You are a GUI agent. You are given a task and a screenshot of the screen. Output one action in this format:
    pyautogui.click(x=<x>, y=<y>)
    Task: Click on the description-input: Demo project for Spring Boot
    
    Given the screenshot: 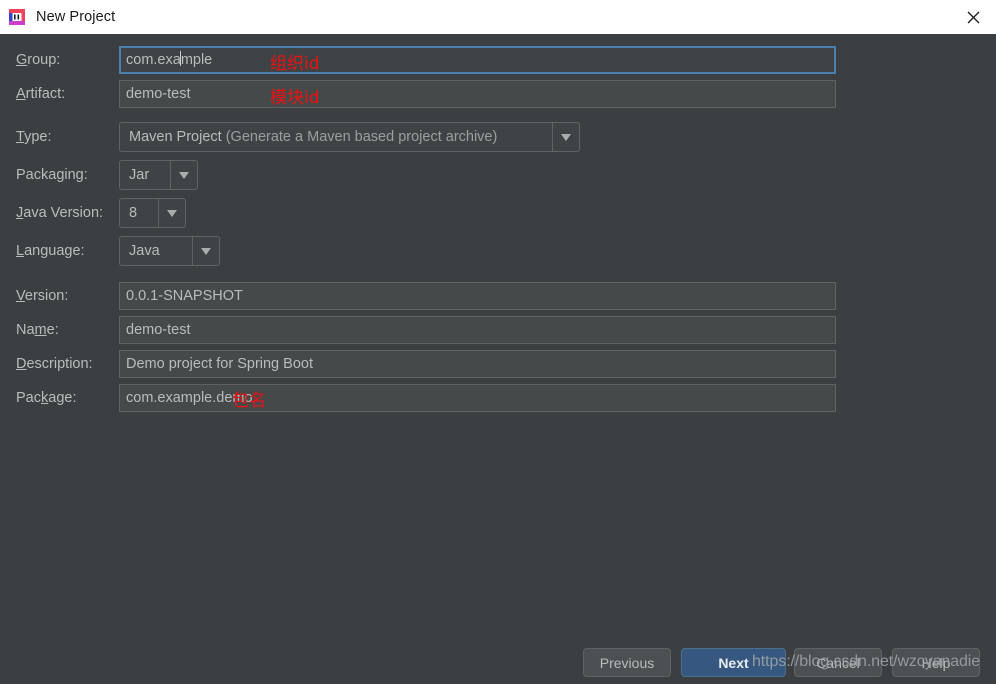 What is the action you would take?
    pyautogui.click(x=477, y=364)
    